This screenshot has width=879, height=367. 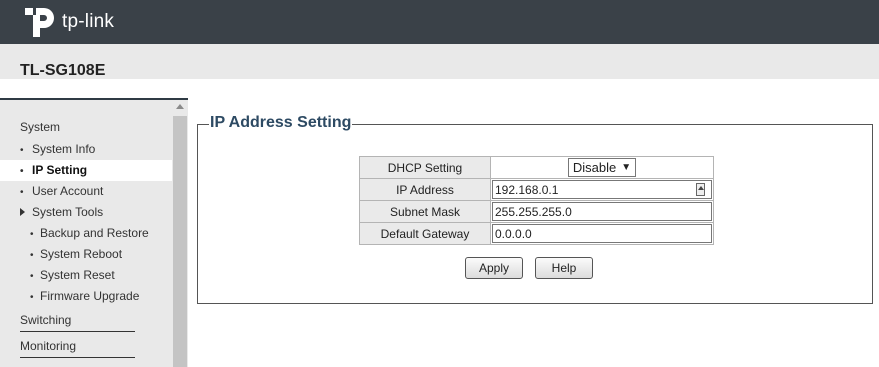 I want to click on sidebar-item-system-reset: • System Reset, so click(x=72, y=275).